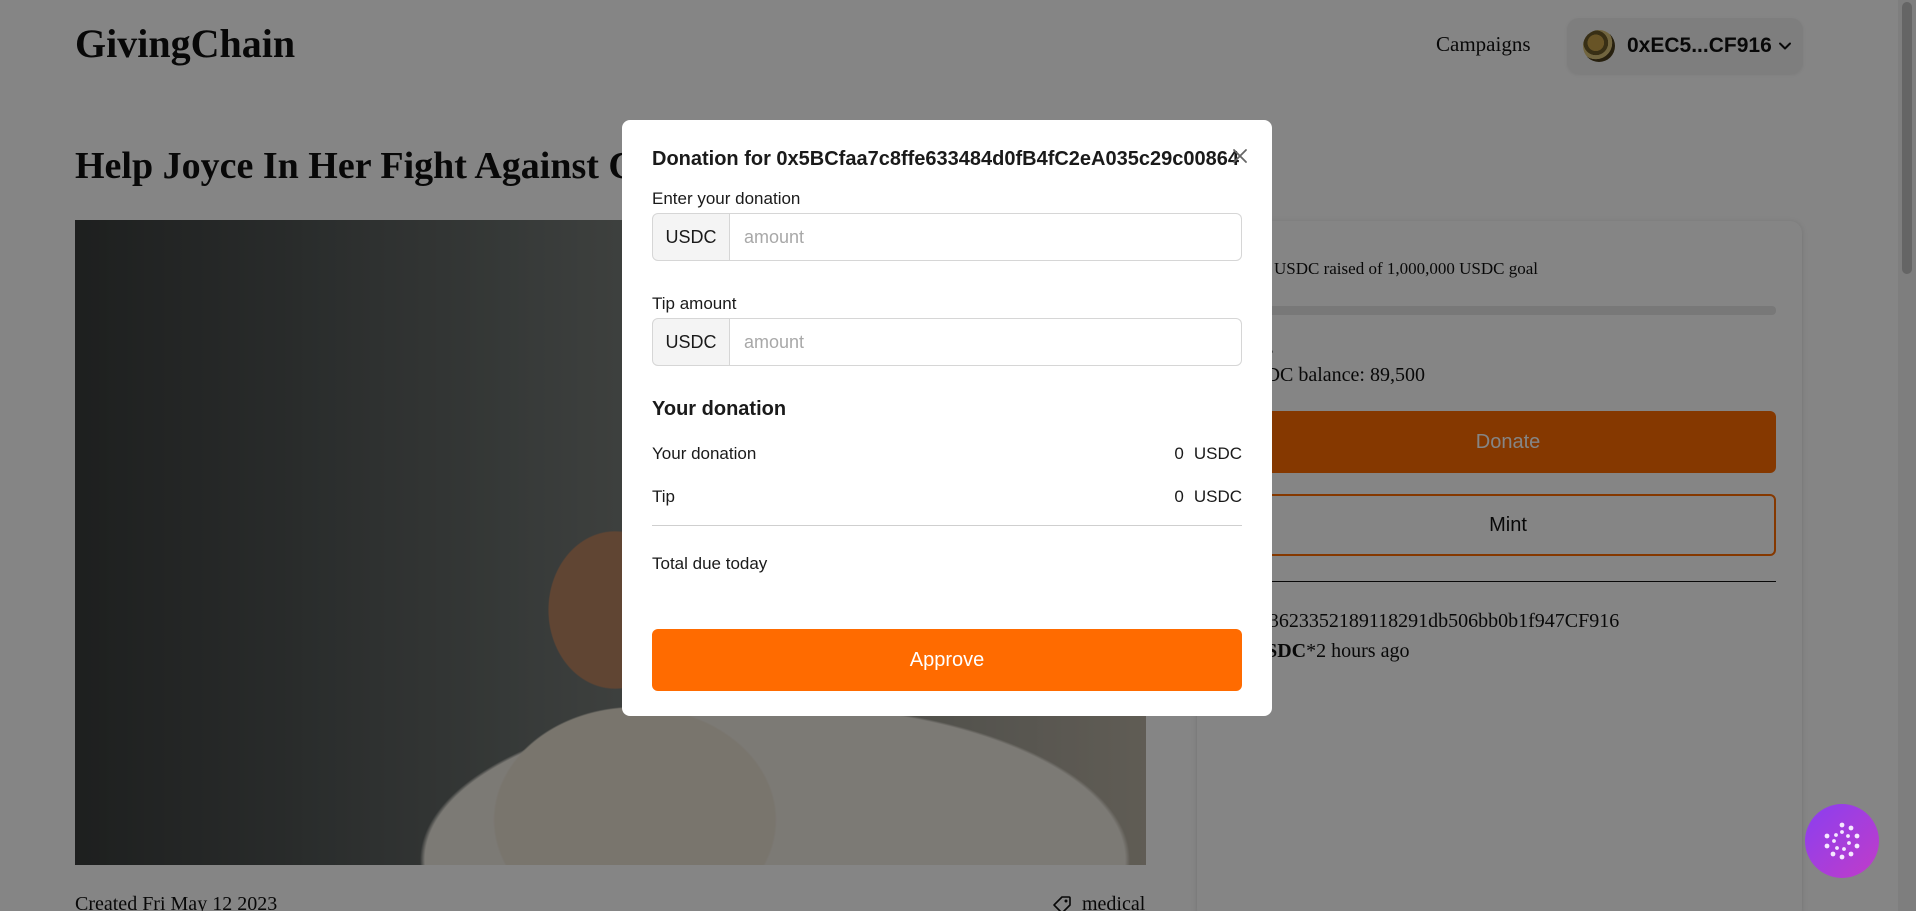 This screenshot has height=911, width=1916. Describe the element at coordinates (704, 453) in the screenshot. I see `summary-row-label: Your donation` at that location.